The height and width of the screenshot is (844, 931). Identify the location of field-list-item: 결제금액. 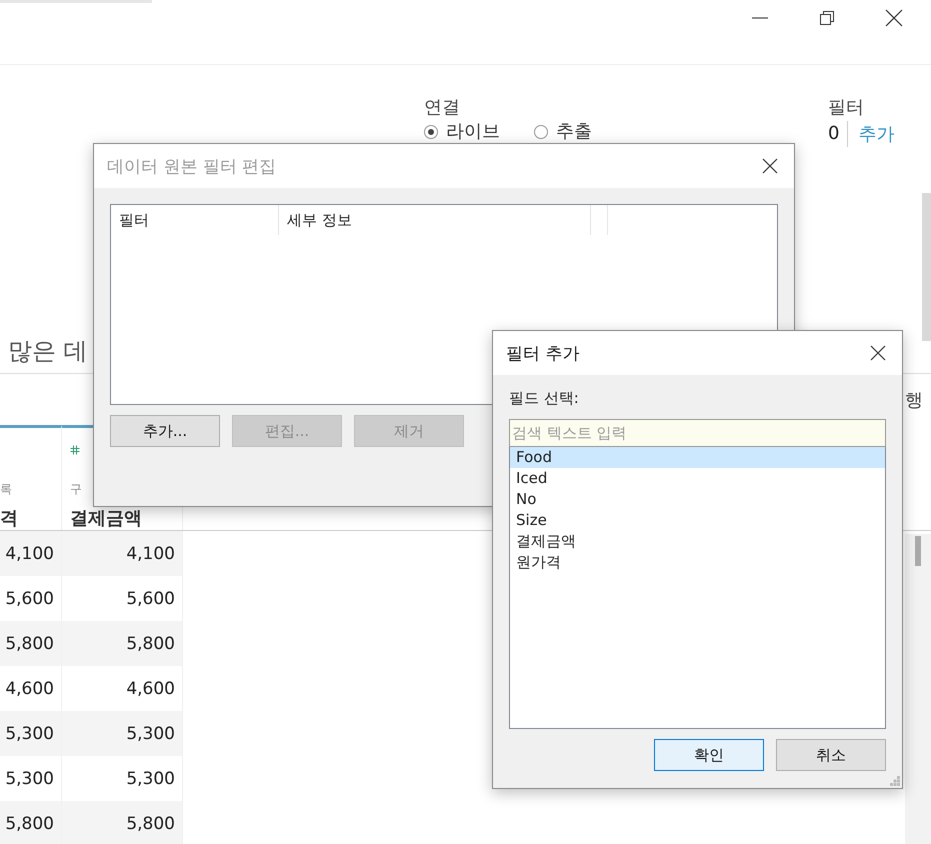
(697, 541).